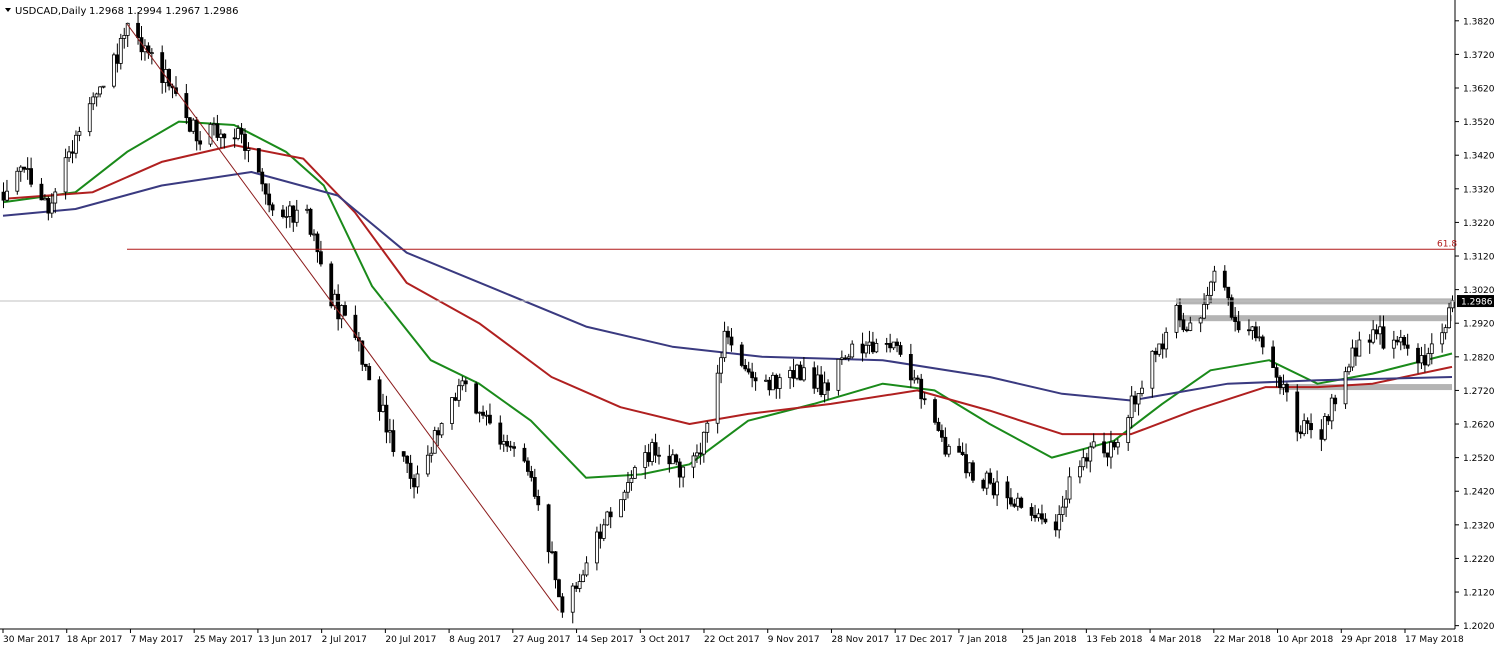  What do you see at coordinates (1479, 459) in the screenshot?
I see `y-tick-label: 1.2520` at bounding box center [1479, 459].